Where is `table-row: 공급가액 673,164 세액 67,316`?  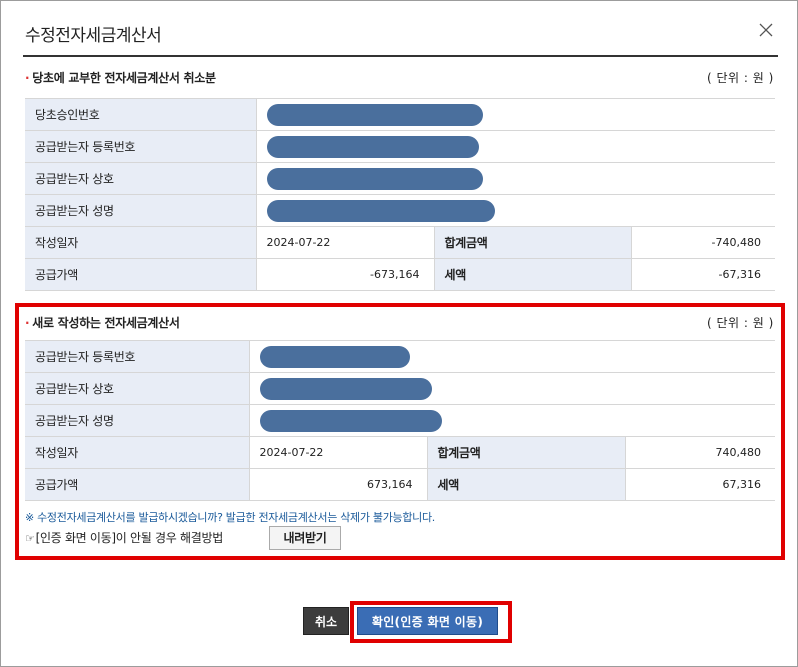
table-row: 공급가액 673,164 세액 67,316 is located at coordinates (400, 484).